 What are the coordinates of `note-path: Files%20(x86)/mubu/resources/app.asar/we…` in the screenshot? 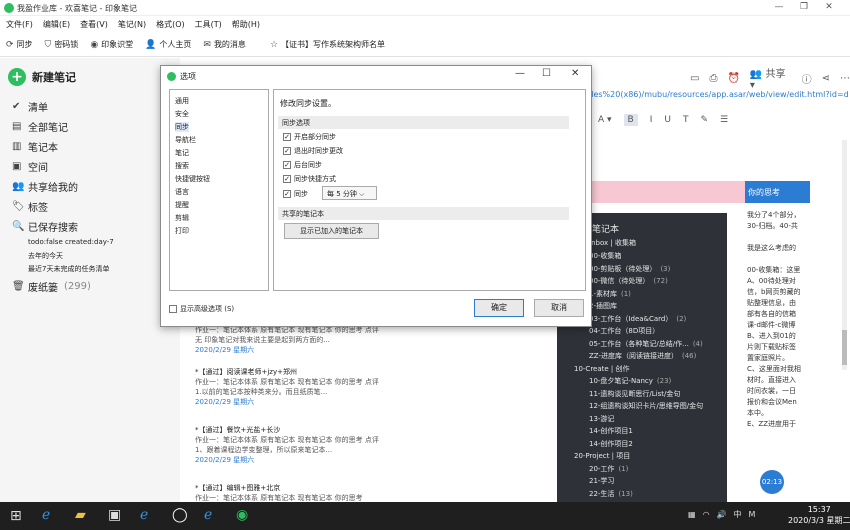 It's located at (717, 94).